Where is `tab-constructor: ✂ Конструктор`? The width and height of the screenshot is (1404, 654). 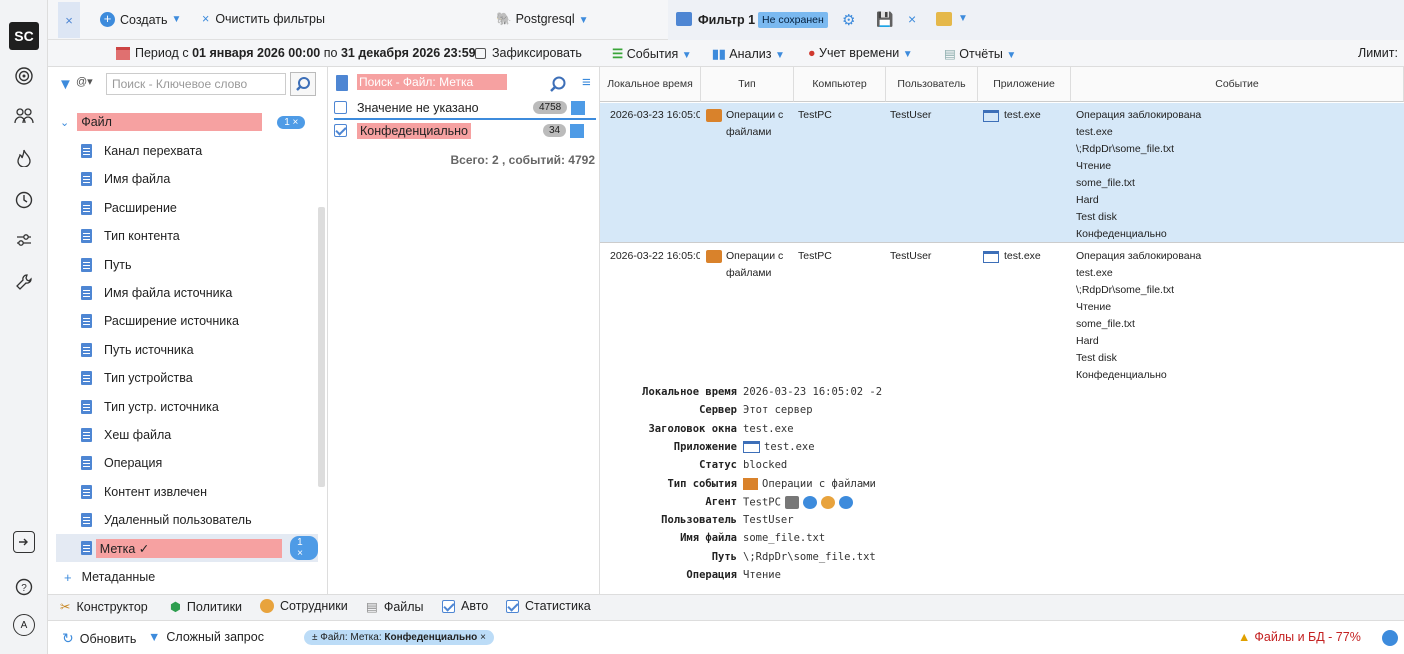
tab-constructor: ✂ Конструктор is located at coordinates (104, 607).